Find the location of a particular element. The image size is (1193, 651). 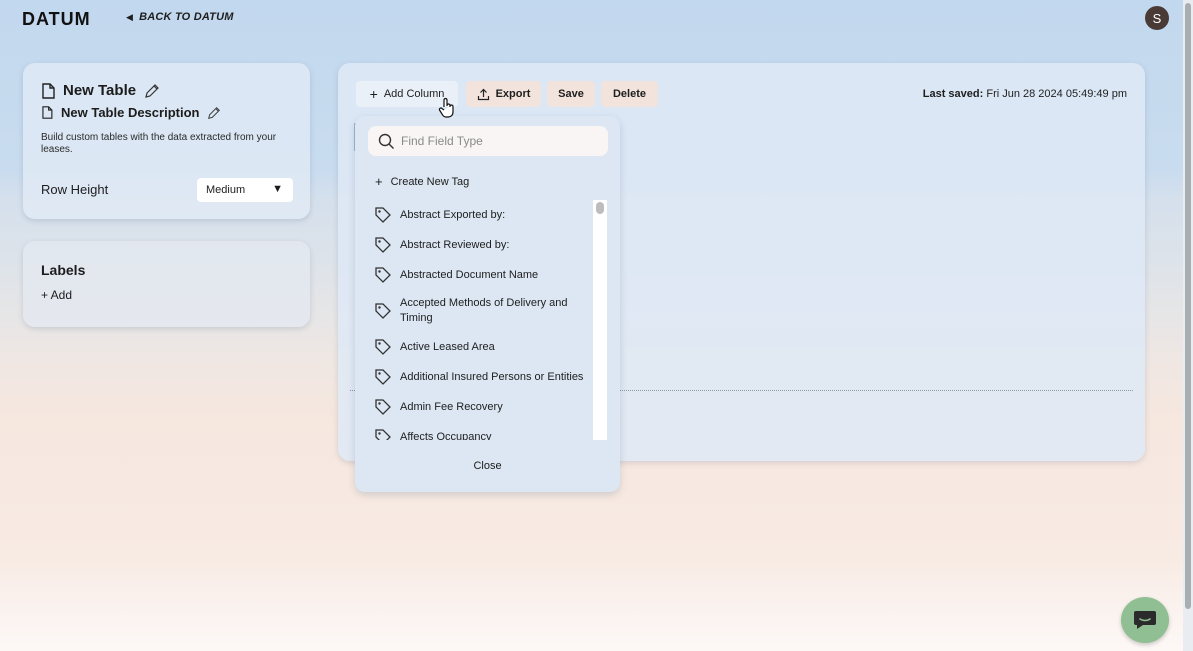

export-label: Export is located at coordinates (513, 94).